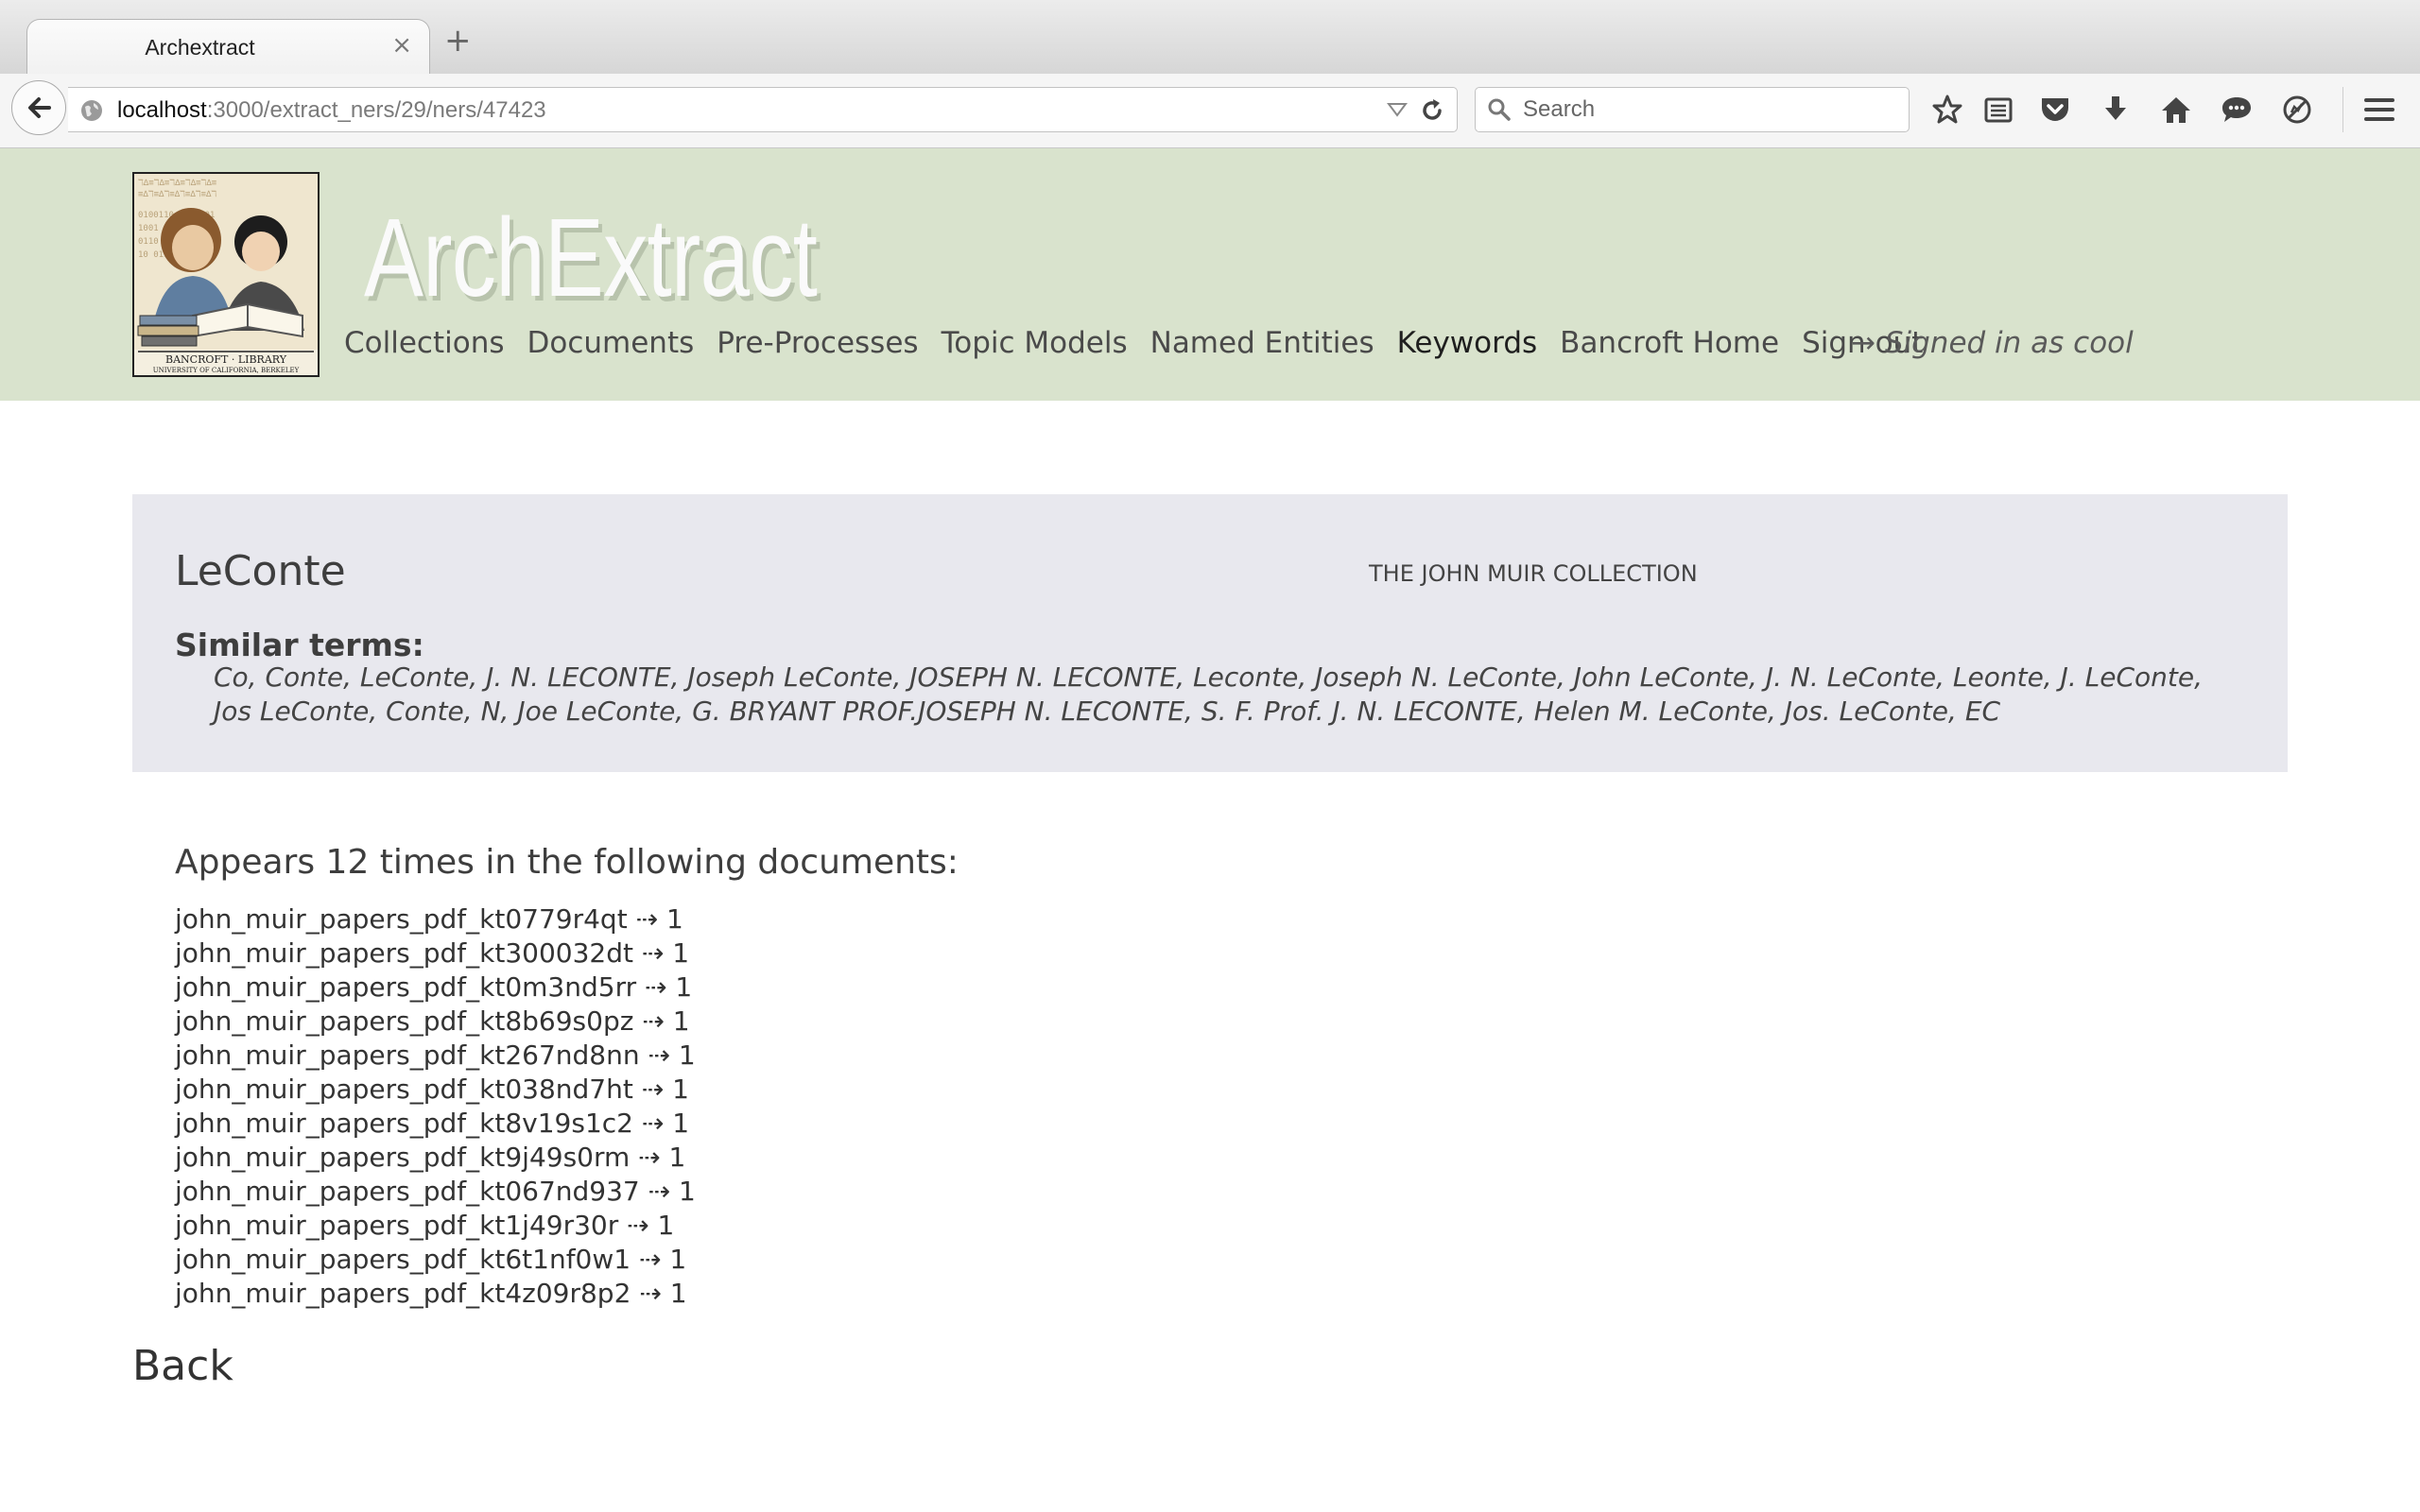  What do you see at coordinates (404, 1021) in the screenshot?
I see `document-link: john_muir_papers_pdf_kt8b69s0pz` at bounding box center [404, 1021].